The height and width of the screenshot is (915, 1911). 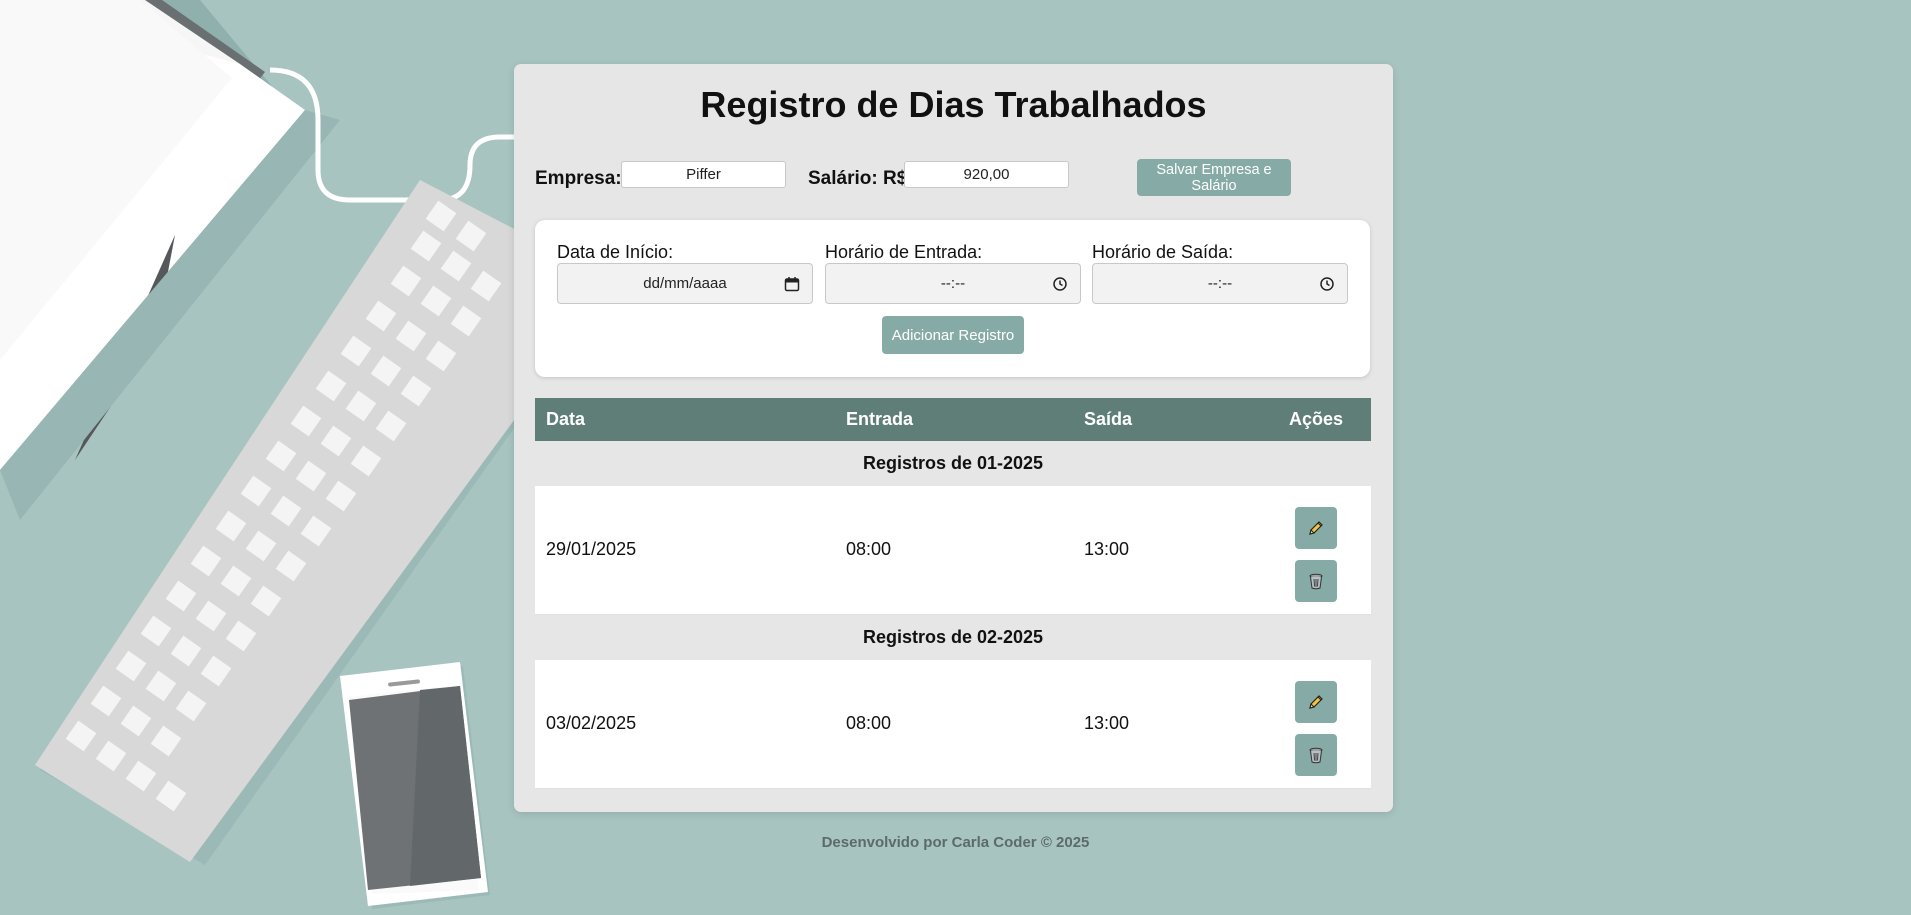 What do you see at coordinates (904, 252) in the screenshot?
I see `entry-time-label: Horário de Entrada:` at bounding box center [904, 252].